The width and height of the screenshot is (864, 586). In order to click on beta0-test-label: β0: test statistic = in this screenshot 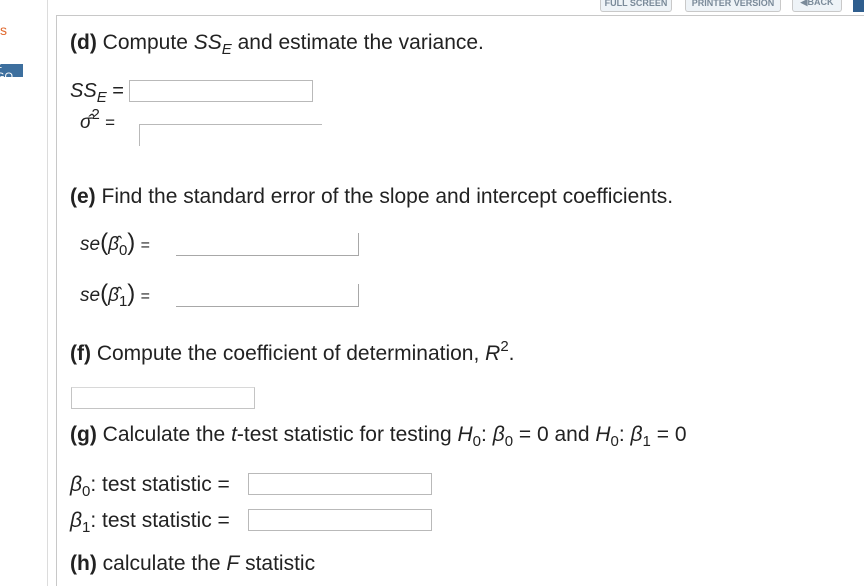, I will do `click(150, 486)`.